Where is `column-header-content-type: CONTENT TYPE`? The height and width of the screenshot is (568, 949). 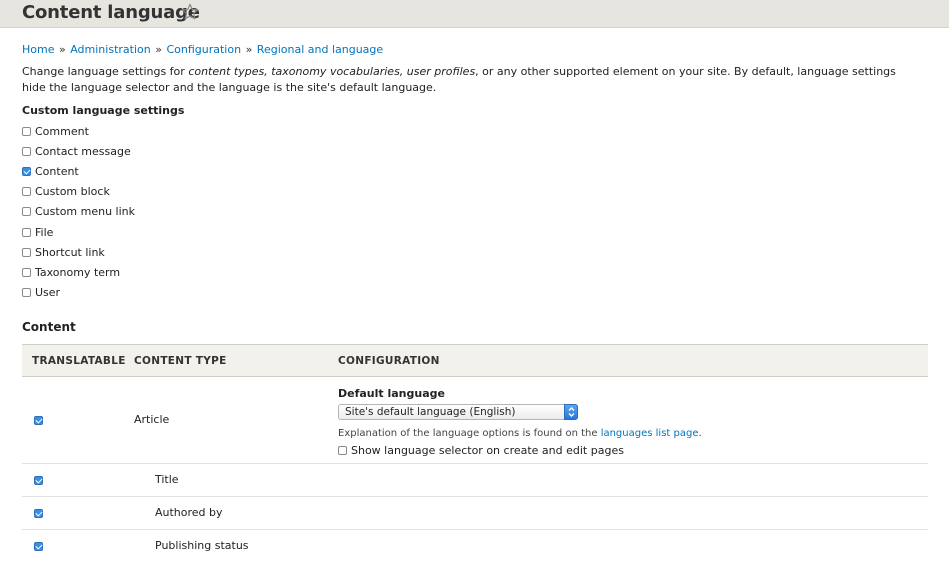
column-header-content-type: CONTENT TYPE is located at coordinates (180, 361).